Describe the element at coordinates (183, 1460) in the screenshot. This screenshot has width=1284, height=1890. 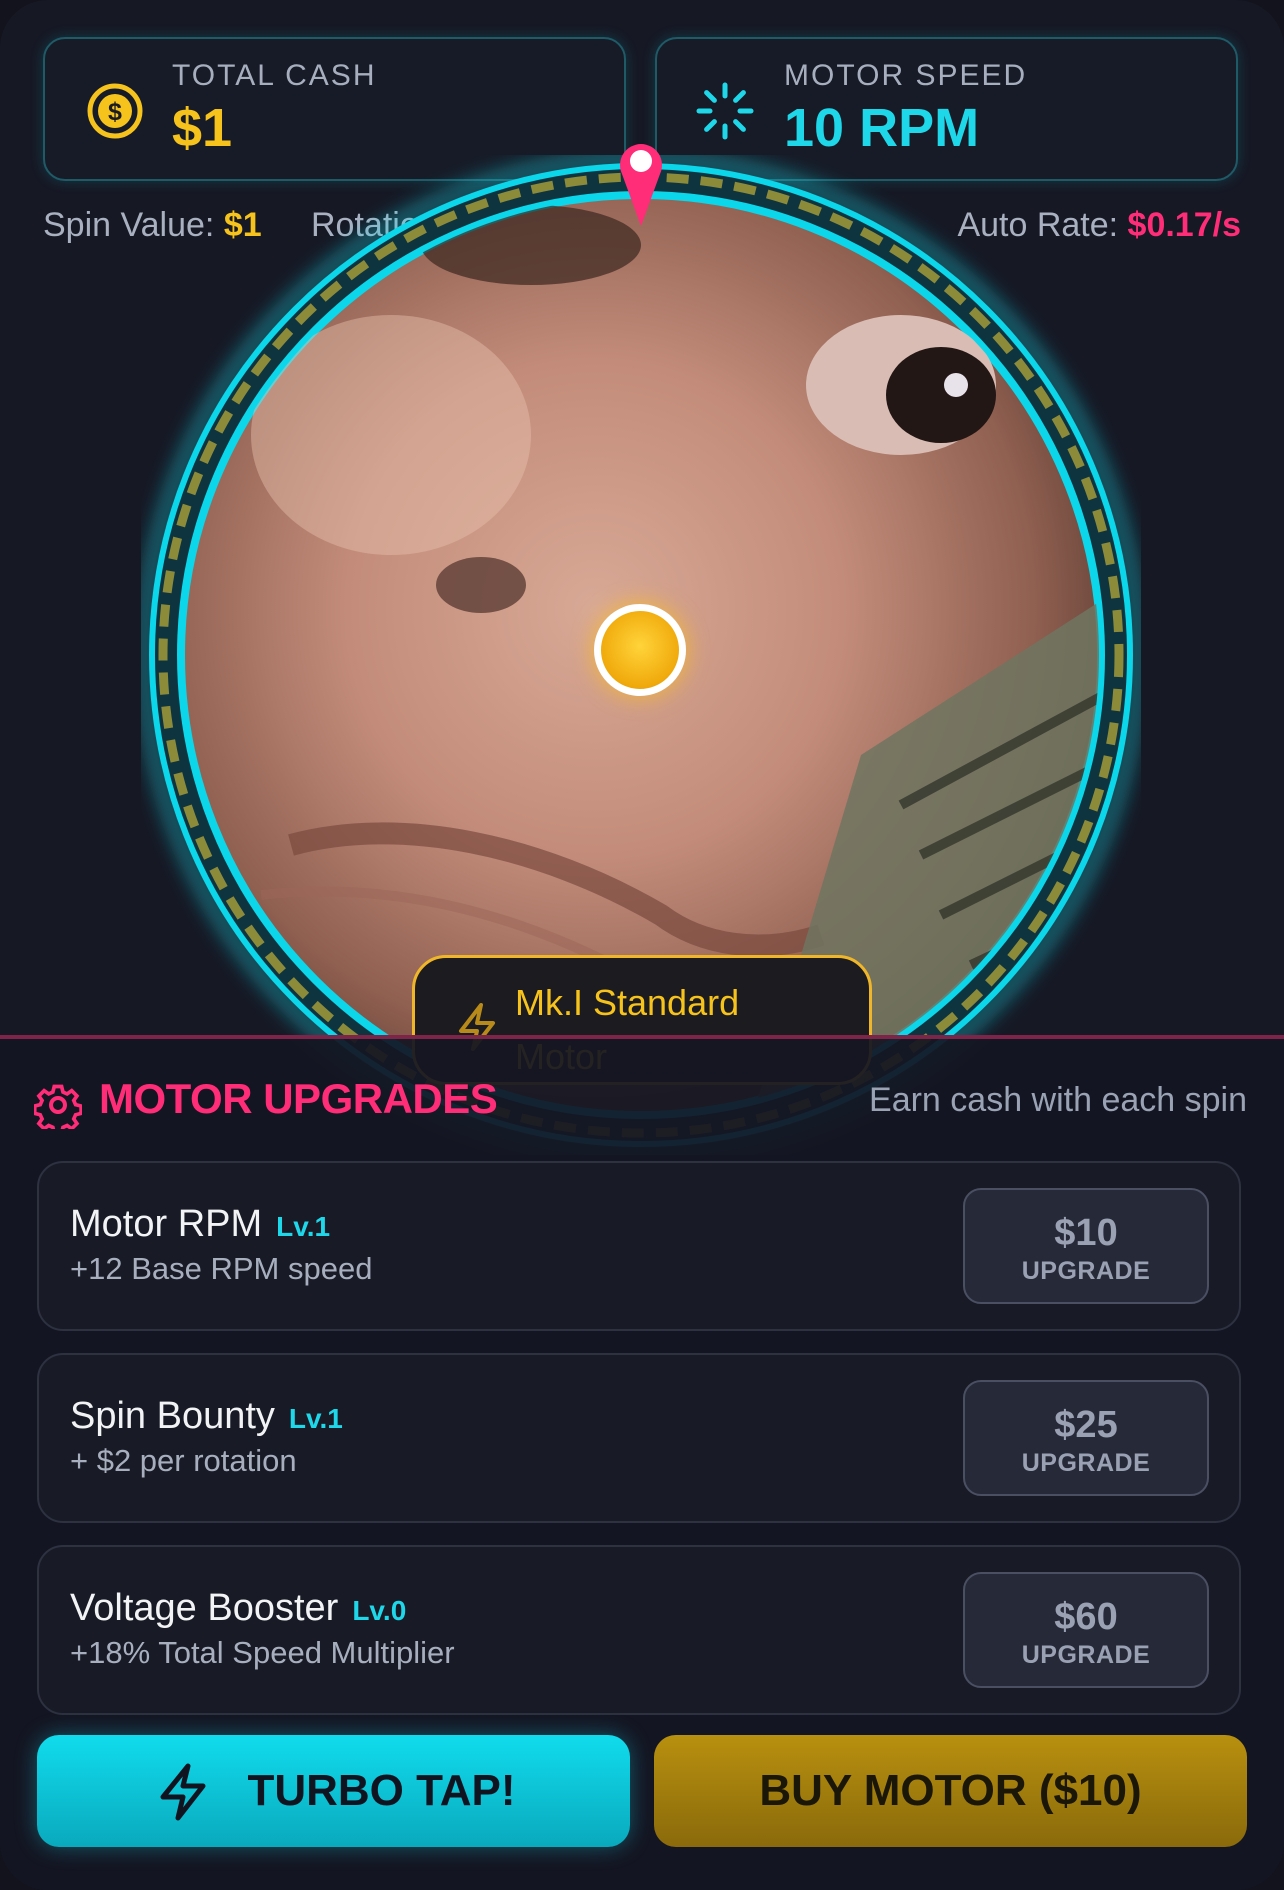
I see `upgrade-description: + $2 per rotation` at that location.